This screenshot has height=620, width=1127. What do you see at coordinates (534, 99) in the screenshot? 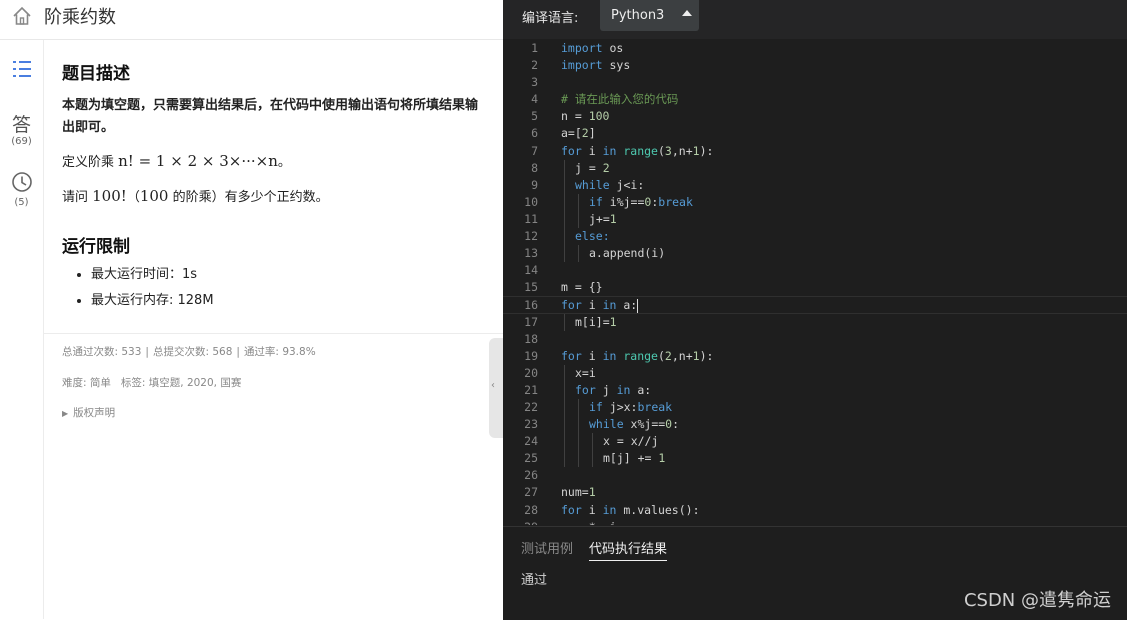
I see `line-number: 4` at bounding box center [534, 99].